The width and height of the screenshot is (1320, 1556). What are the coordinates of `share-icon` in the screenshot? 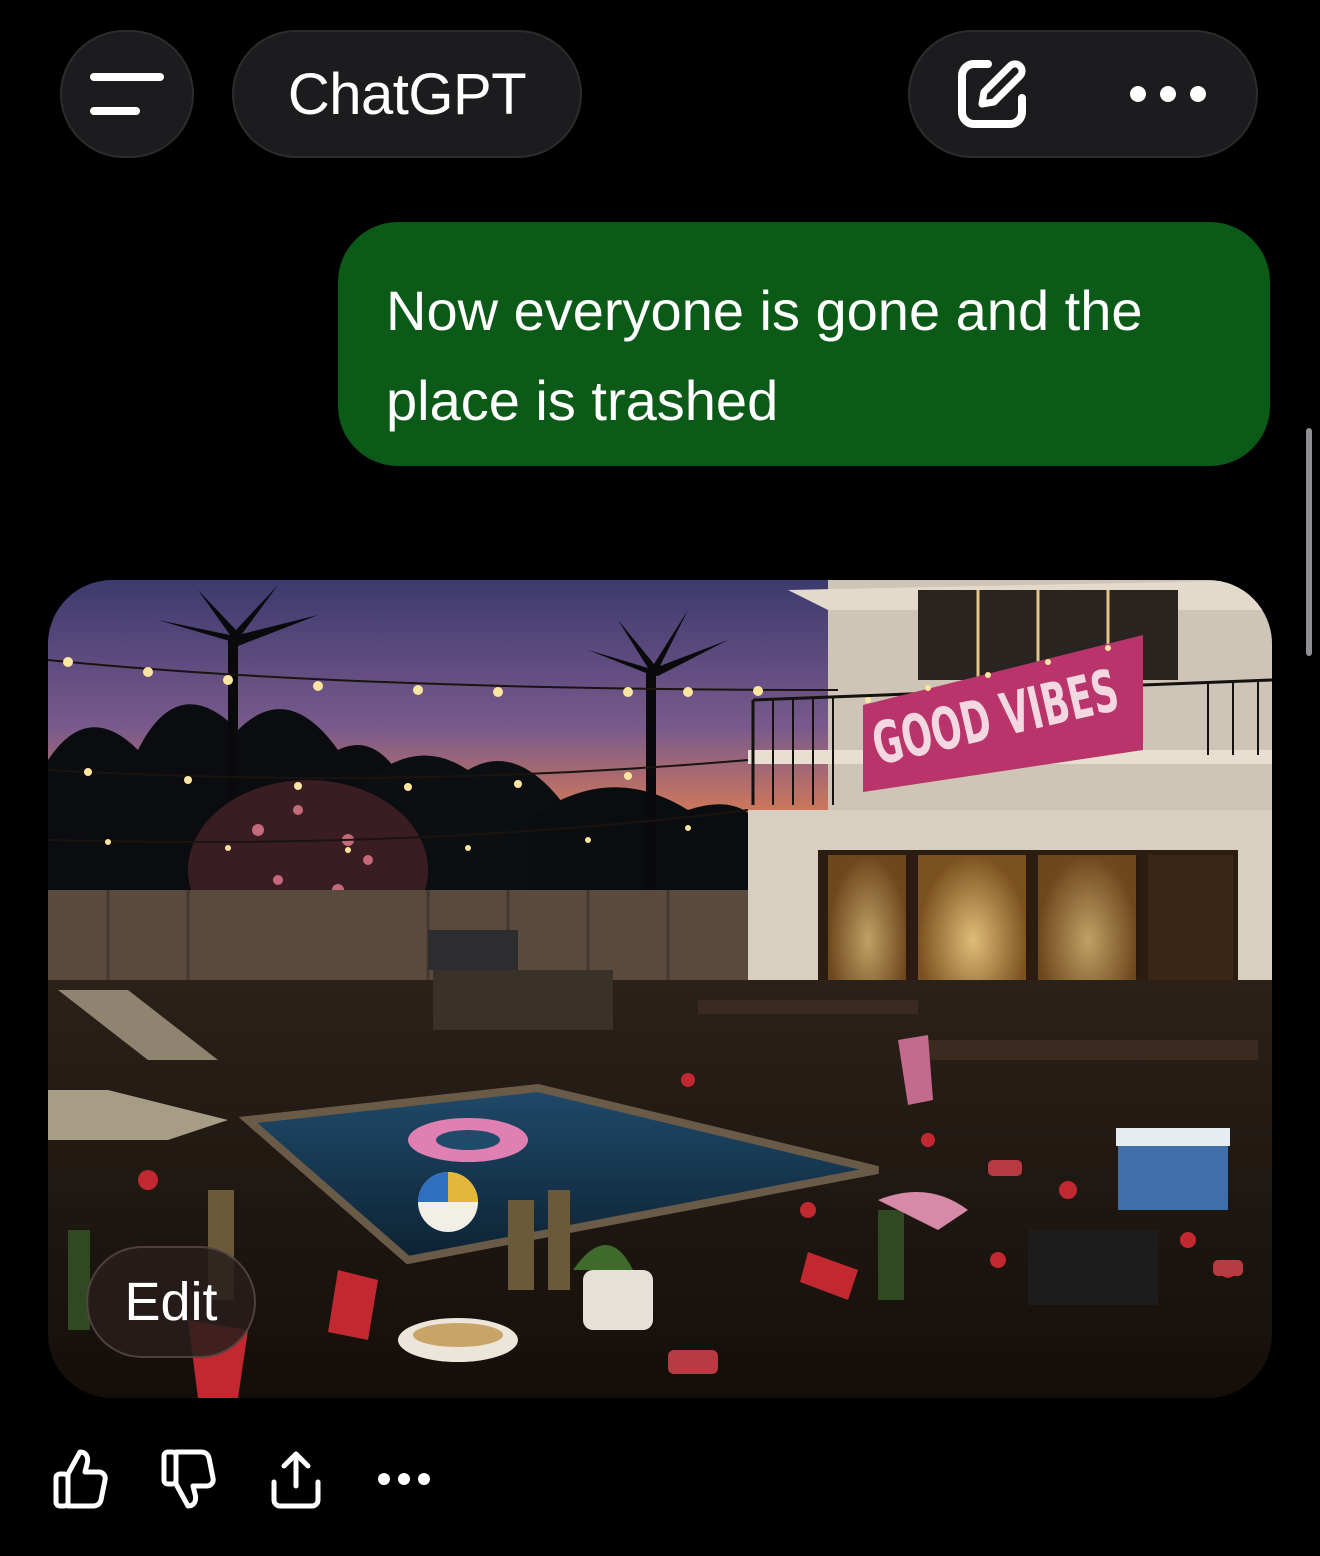 It's located at (296, 1479).